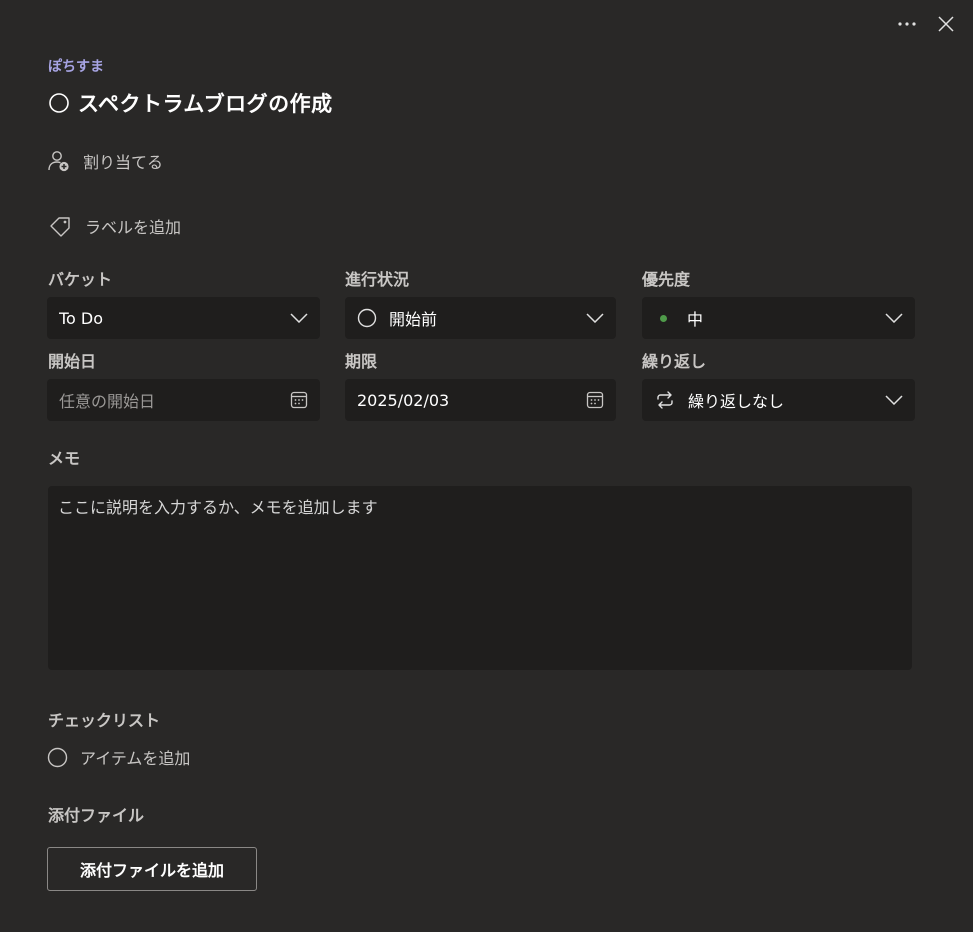 The height and width of the screenshot is (932, 973). Describe the element at coordinates (183, 400) in the screenshot. I see `start-date-picker: 任意の開始日` at that location.